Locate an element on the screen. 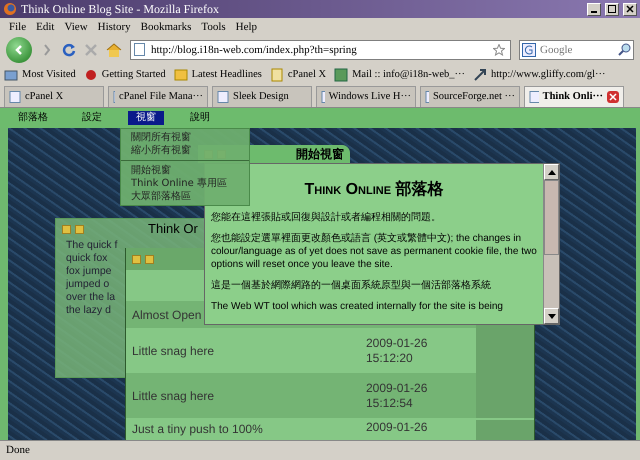 This screenshot has width=640, height=460. browser-tab: cPanel File Mana··· is located at coordinates (158, 96).